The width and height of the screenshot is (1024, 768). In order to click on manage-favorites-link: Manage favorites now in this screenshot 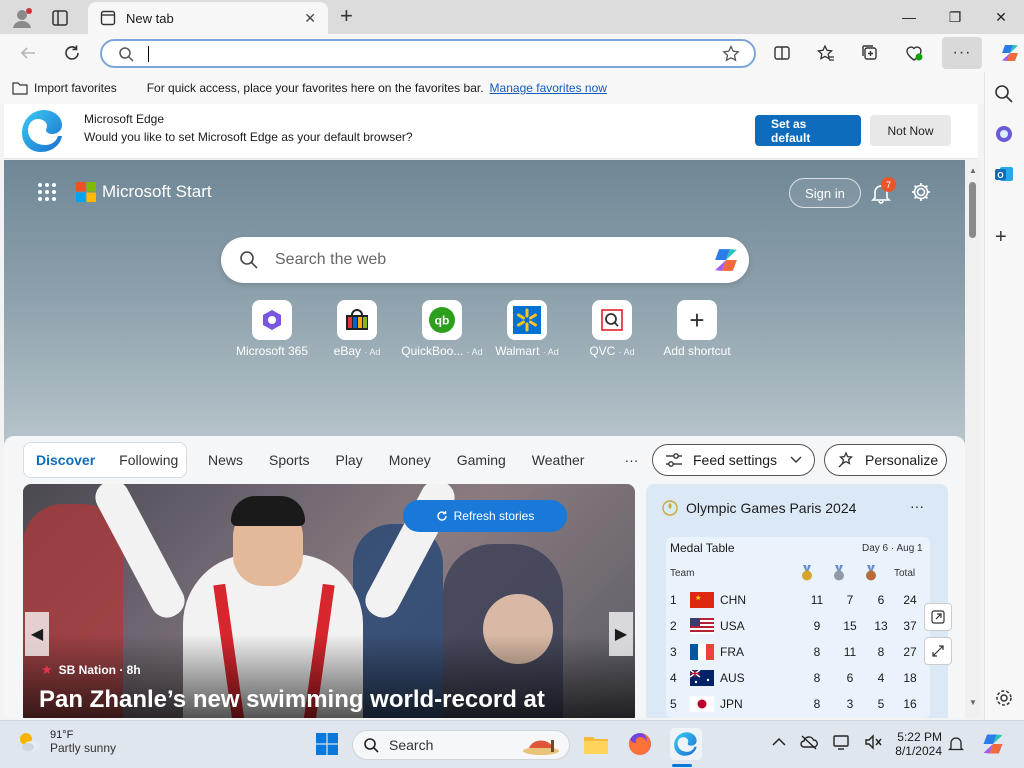, I will do `click(548, 88)`.